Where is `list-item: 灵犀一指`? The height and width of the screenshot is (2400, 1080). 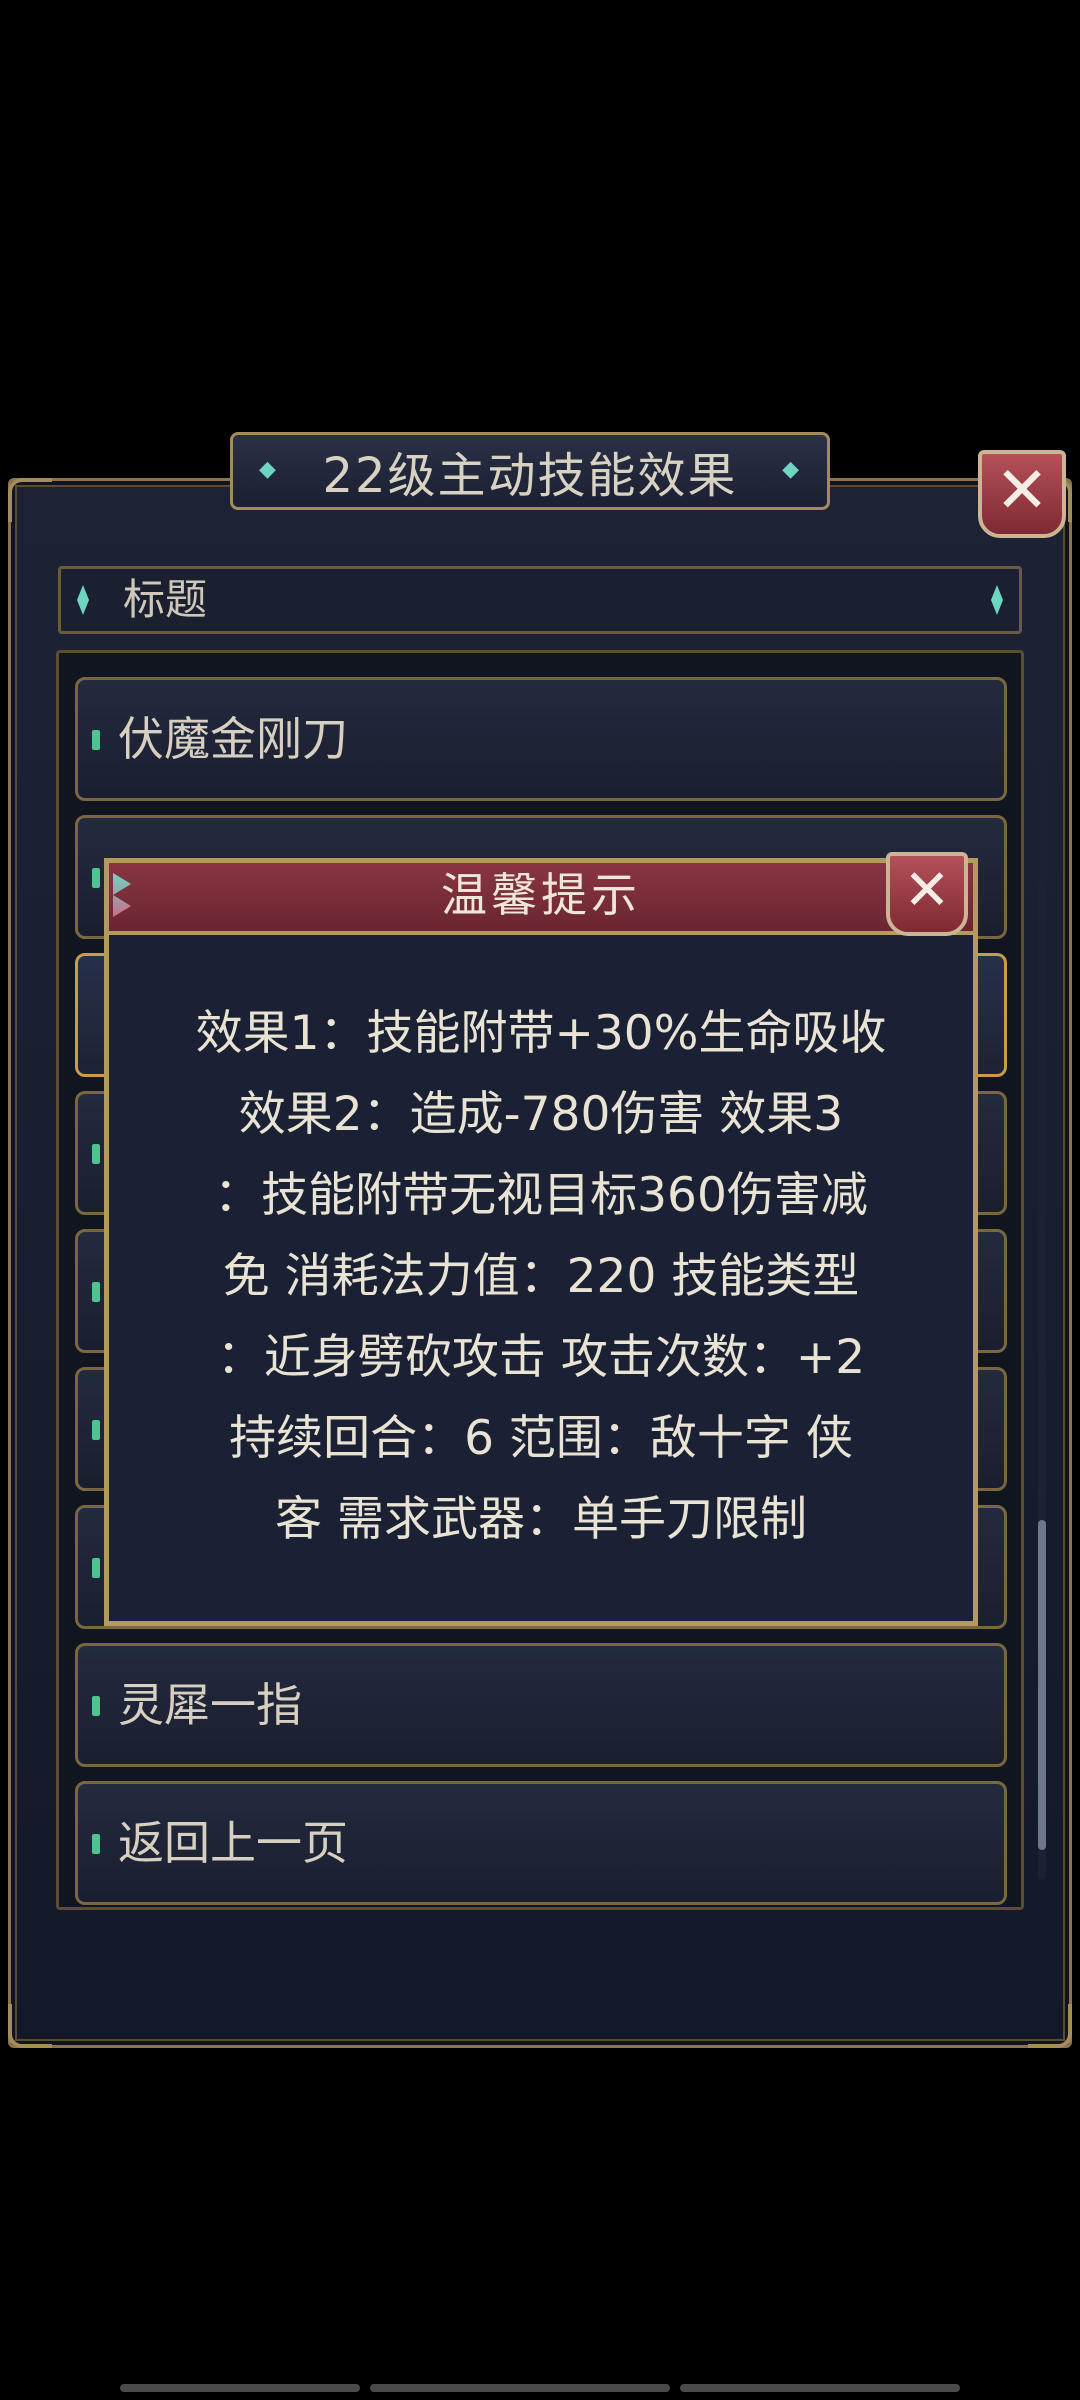 list-item: 灵犀一指 is located at coordinates (541, 1705).